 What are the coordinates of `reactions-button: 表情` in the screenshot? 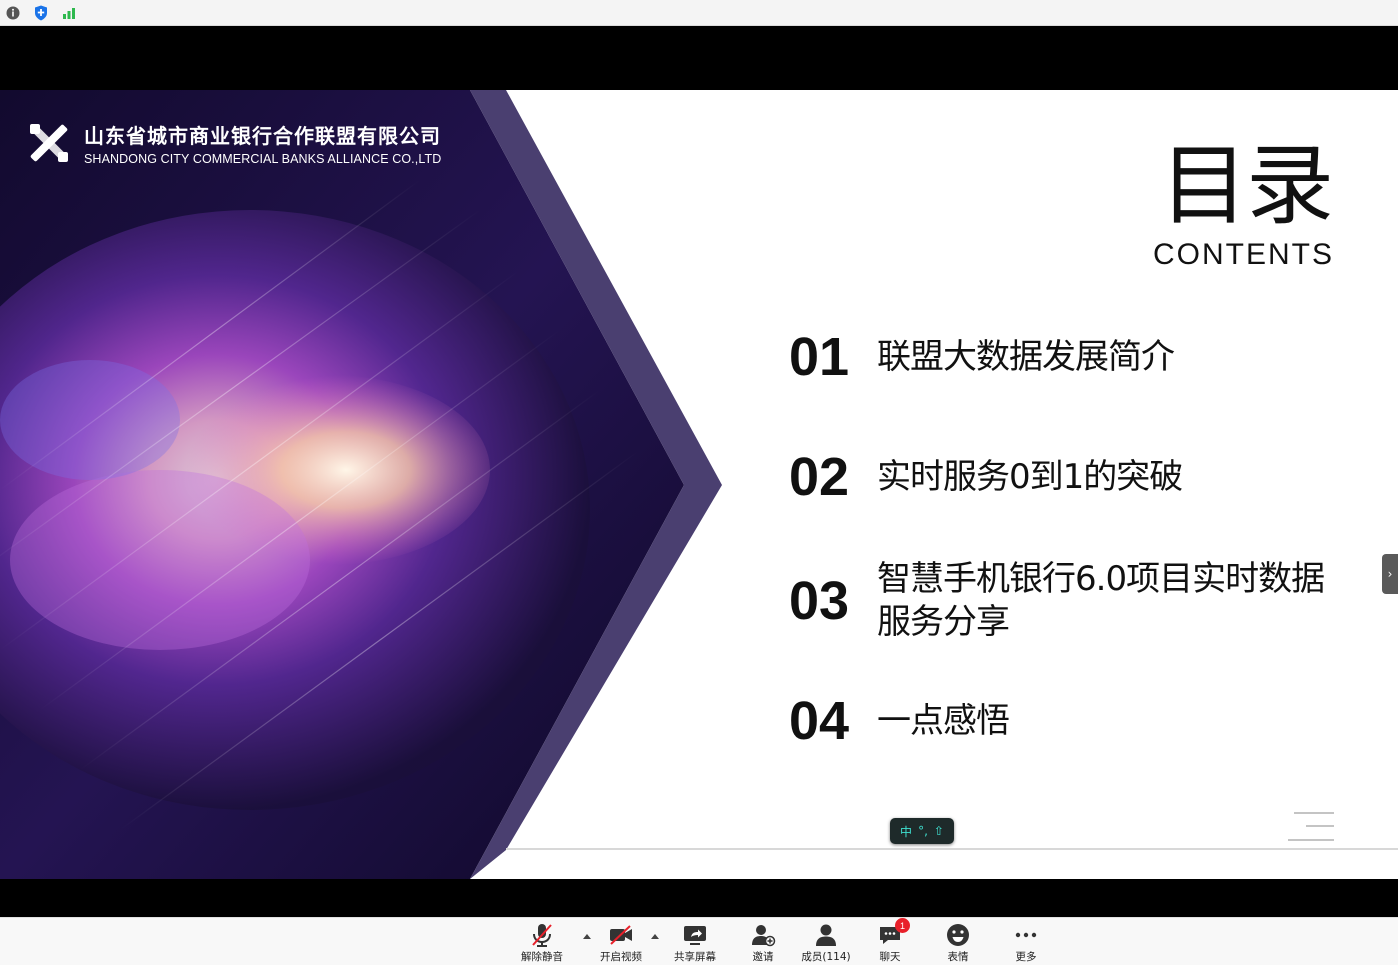 It's located at (958, 943).